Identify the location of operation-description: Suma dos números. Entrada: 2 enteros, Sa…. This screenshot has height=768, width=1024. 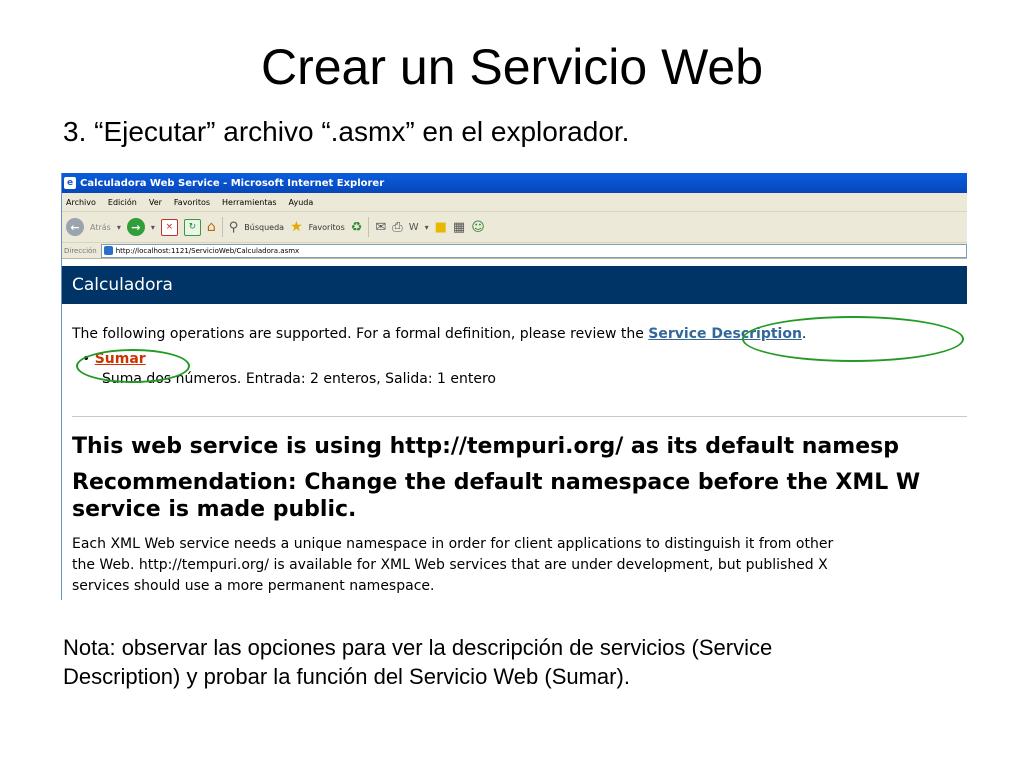
(299, 379).